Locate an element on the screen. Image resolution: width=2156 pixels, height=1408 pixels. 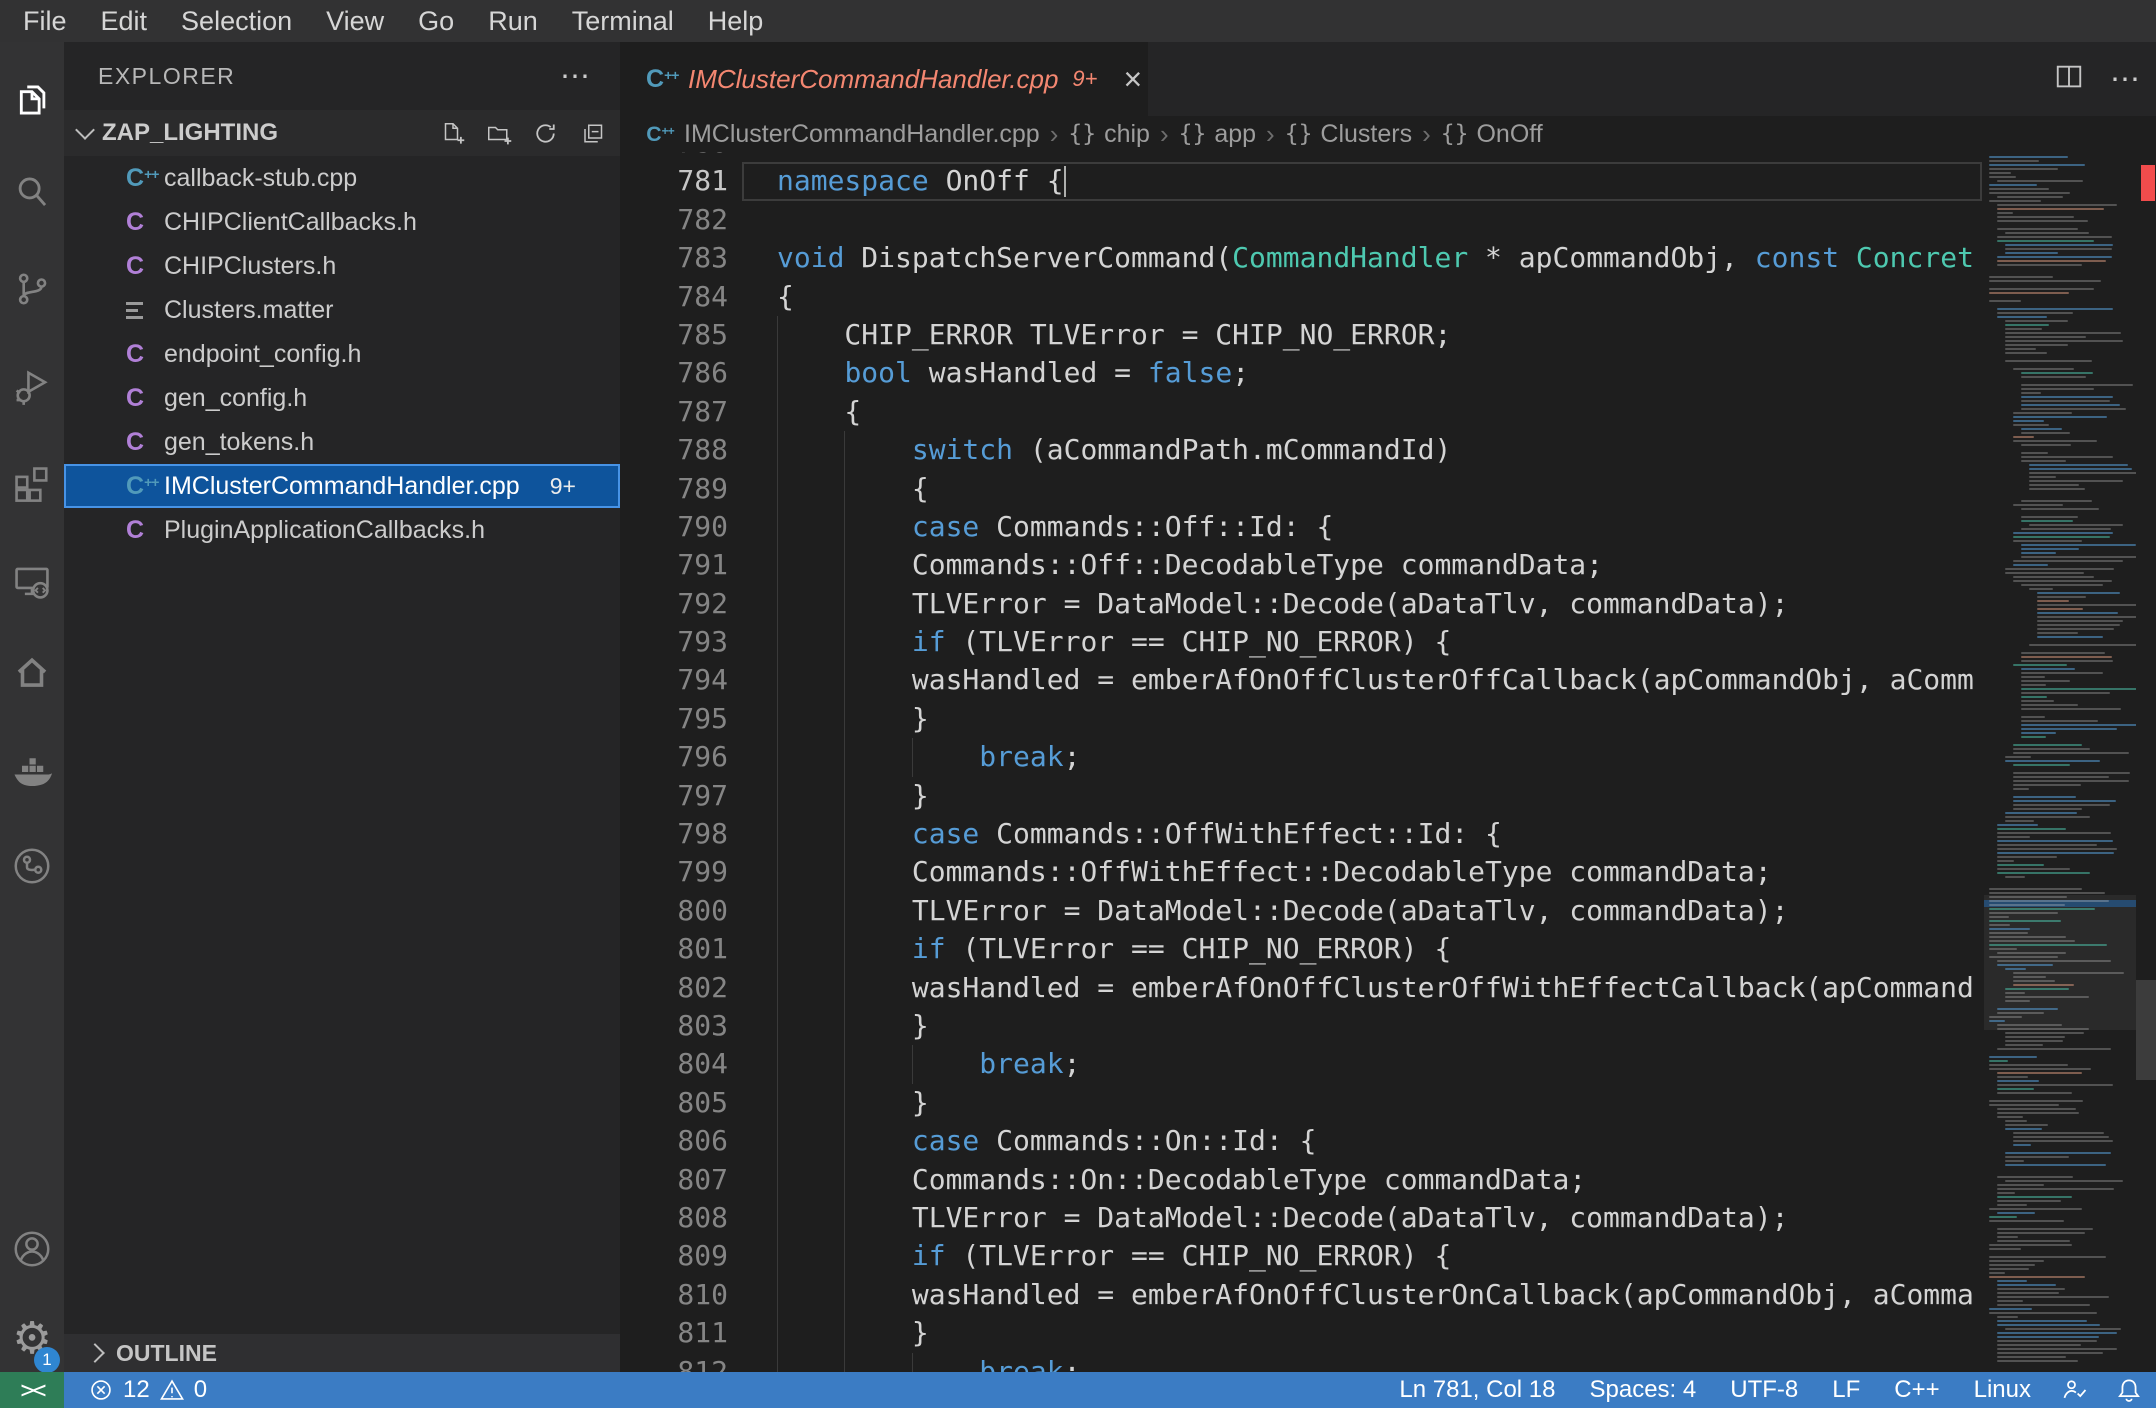
menu-view: View is located at coordinates (355, 21).